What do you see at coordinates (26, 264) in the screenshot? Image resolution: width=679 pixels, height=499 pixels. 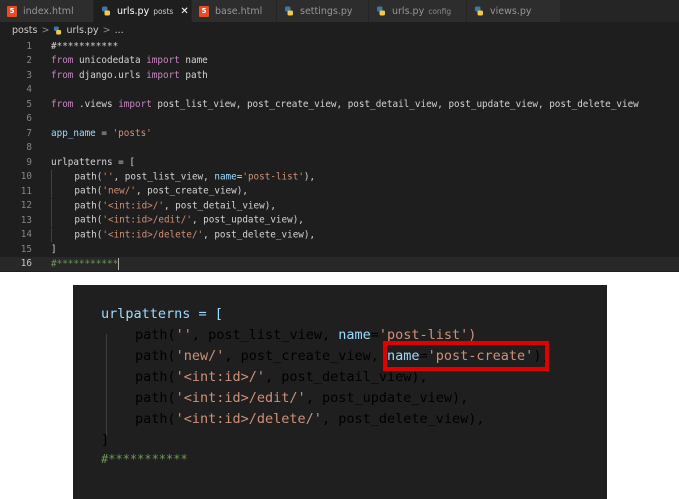 I see `line-number: 16` at bounding box center [26, 264].